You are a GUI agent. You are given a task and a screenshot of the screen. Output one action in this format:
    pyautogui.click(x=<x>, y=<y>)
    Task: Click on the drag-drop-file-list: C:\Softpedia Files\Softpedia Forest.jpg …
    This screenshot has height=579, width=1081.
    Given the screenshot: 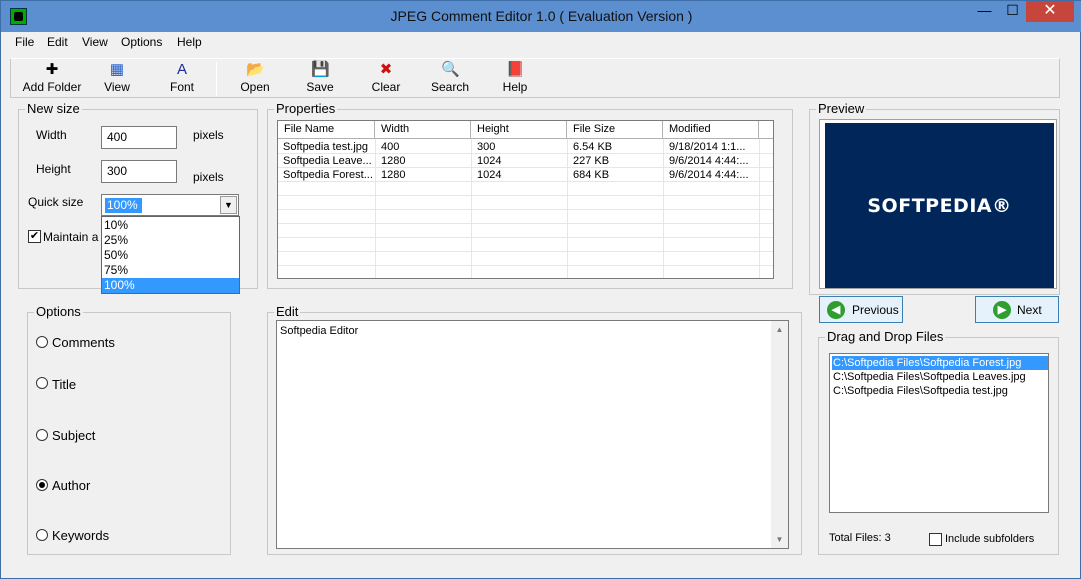 What is the action you would take?
    pyautogui.click(x=939, y=433)
    